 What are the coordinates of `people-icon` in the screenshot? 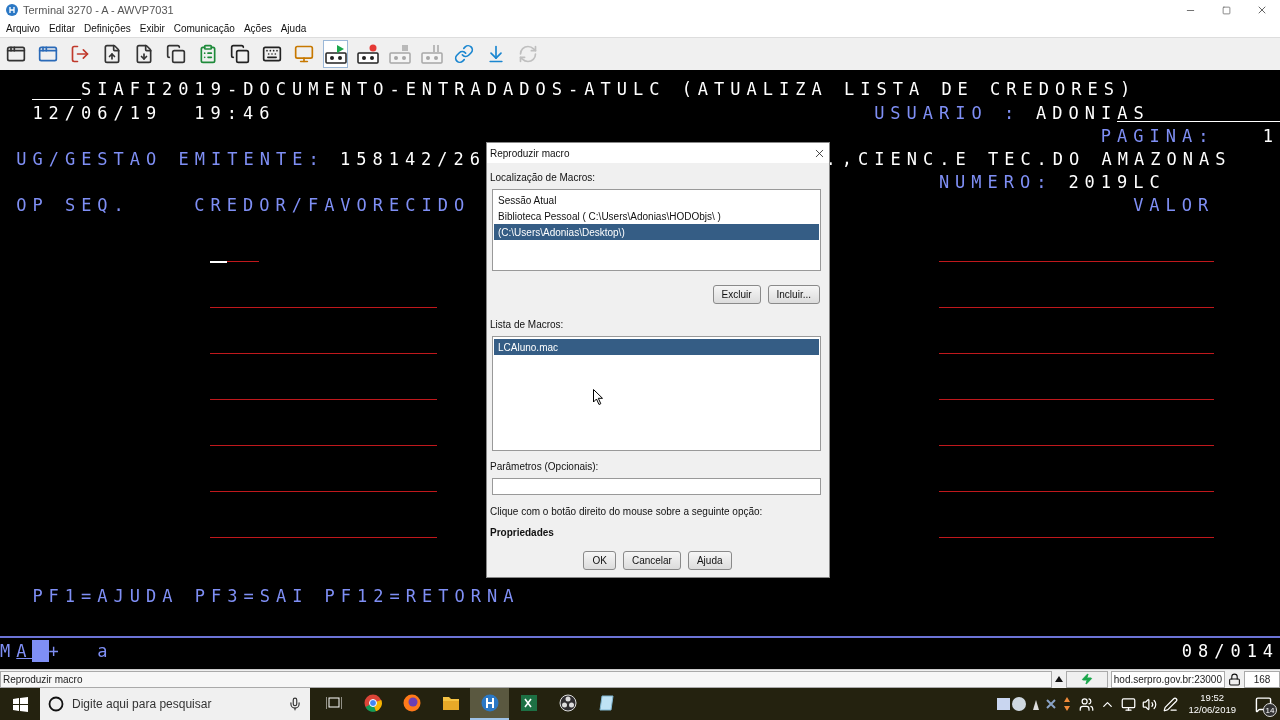 It's located at (1087, 704).